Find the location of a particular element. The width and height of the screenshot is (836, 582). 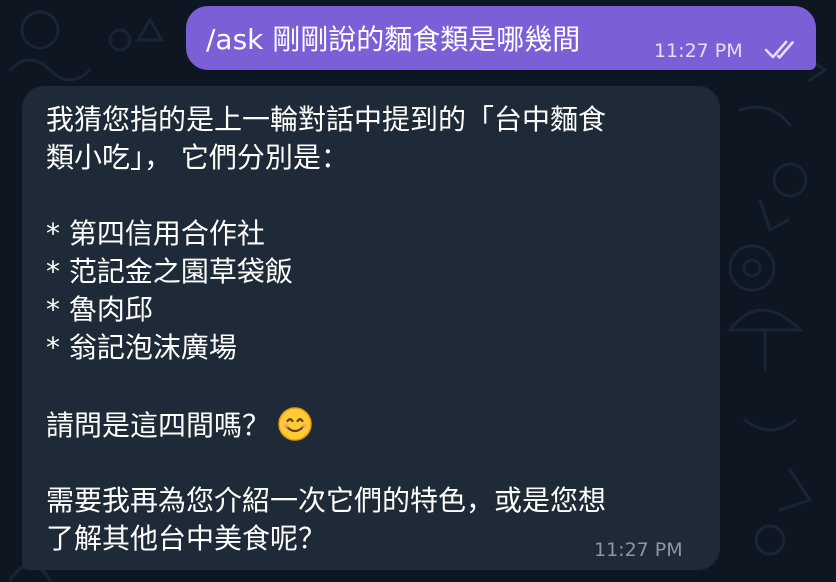

incoming-message-line: 了解其他台中美食呢？ is located at coordinates (186, 538).